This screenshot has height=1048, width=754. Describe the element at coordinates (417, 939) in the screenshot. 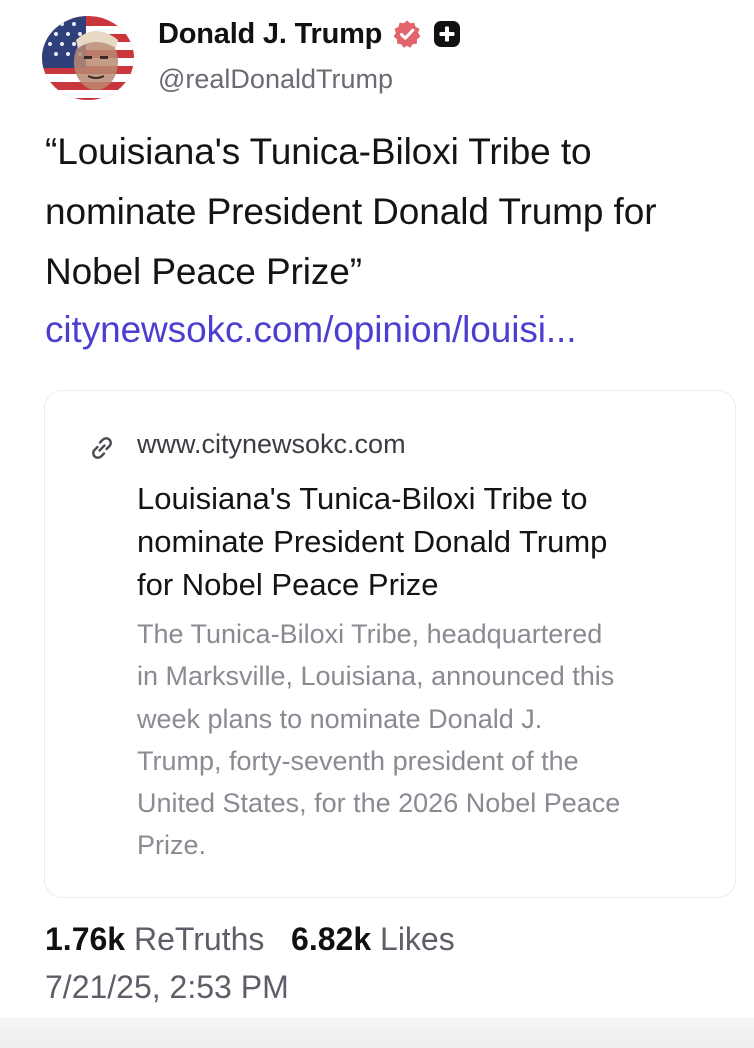

I see `likes-label: Likes` at that location.